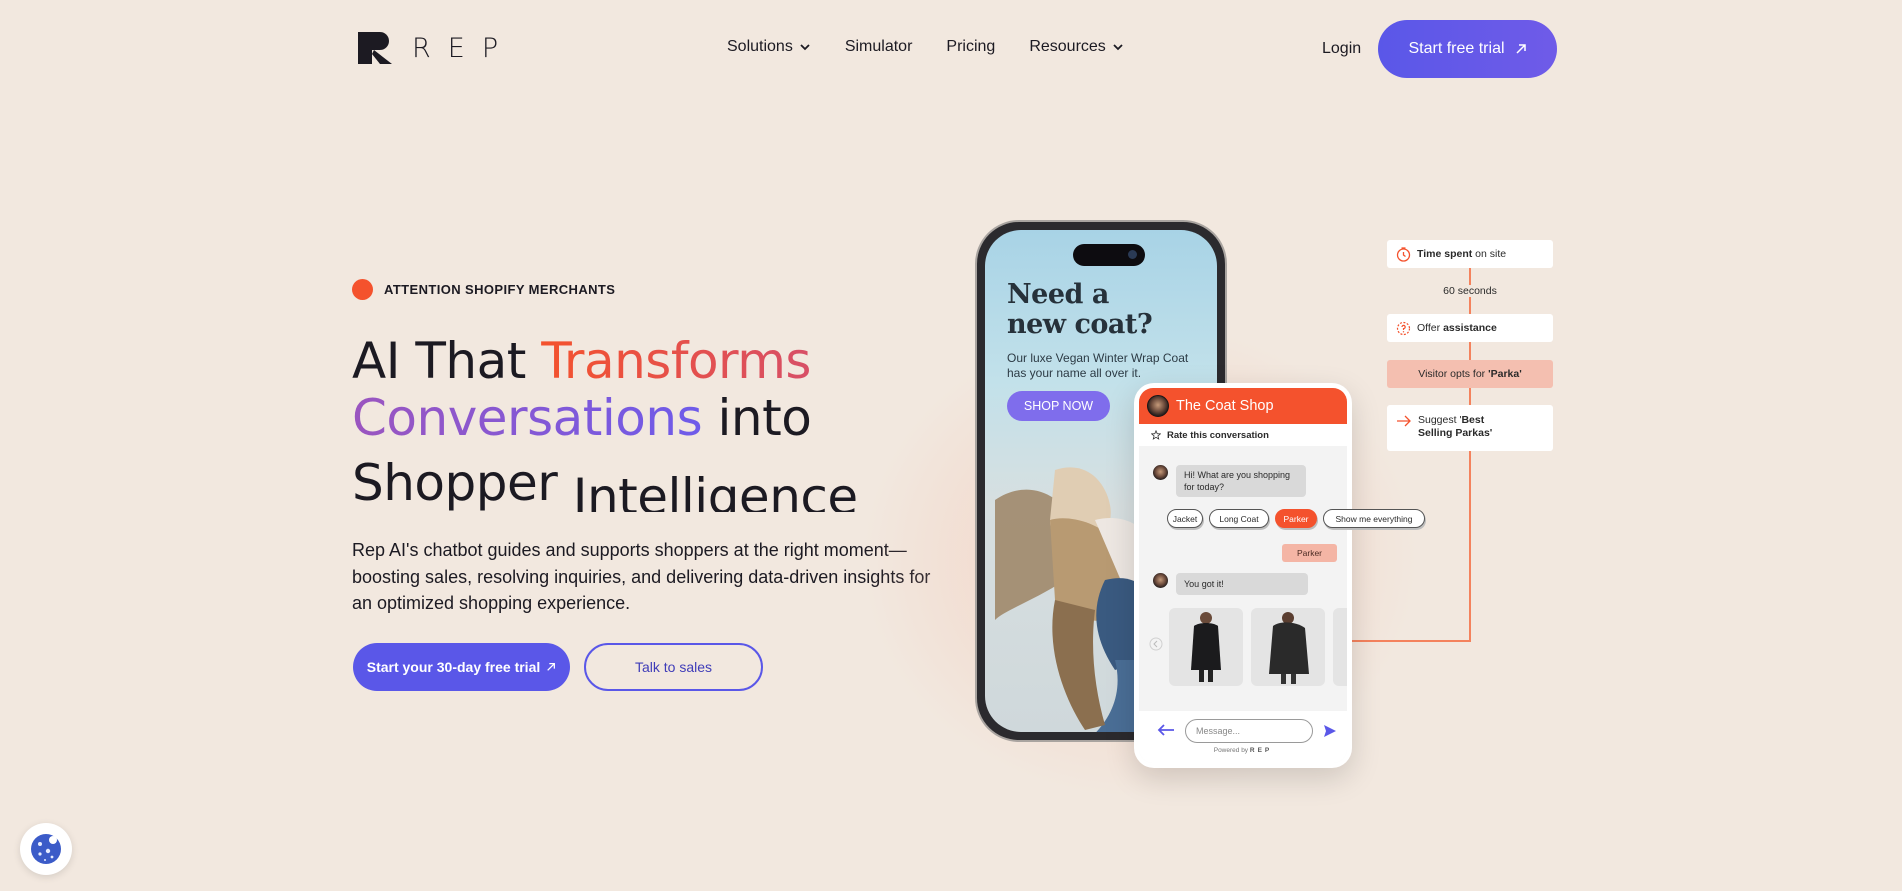 The height and width of the screenshot is (891, 1902). What do you see at coordinates (1470, 291) in the screenshot?
I see `flow-time-value: 60 seconds` at bounding box center [1470, 291].